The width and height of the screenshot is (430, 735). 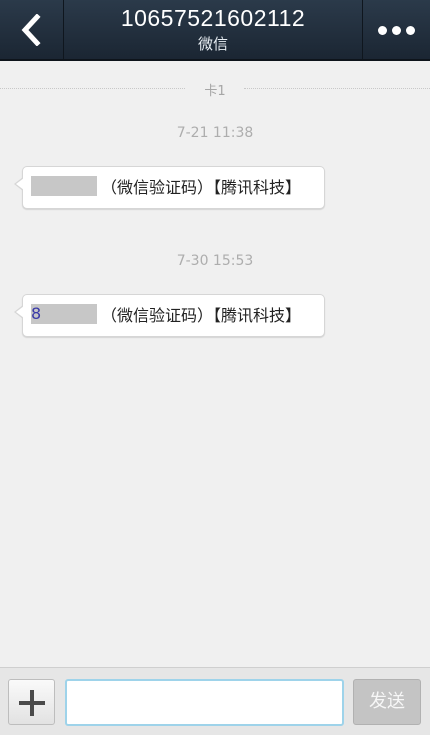 I want to click on conversation-title-area: 10657521602112 微信, so click(x=213, y=29).